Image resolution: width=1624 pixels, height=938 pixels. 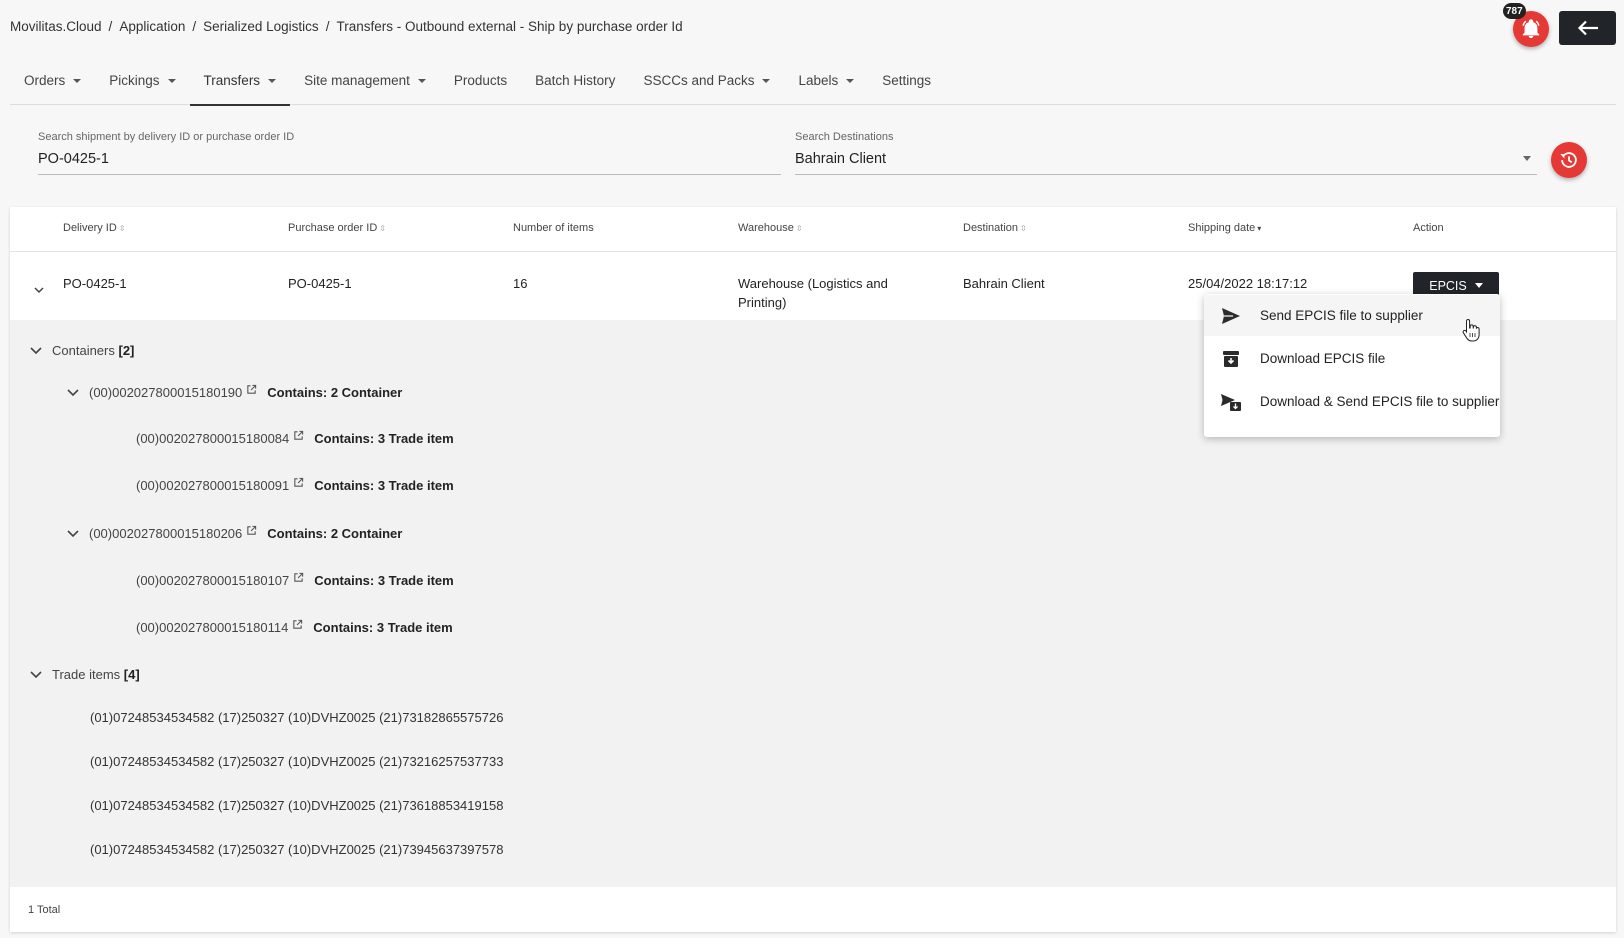 What do you see at coordinates (240, 83) in the screenshot?
I see `tab-transfers: Transfers` at bounding box center [240, 83].